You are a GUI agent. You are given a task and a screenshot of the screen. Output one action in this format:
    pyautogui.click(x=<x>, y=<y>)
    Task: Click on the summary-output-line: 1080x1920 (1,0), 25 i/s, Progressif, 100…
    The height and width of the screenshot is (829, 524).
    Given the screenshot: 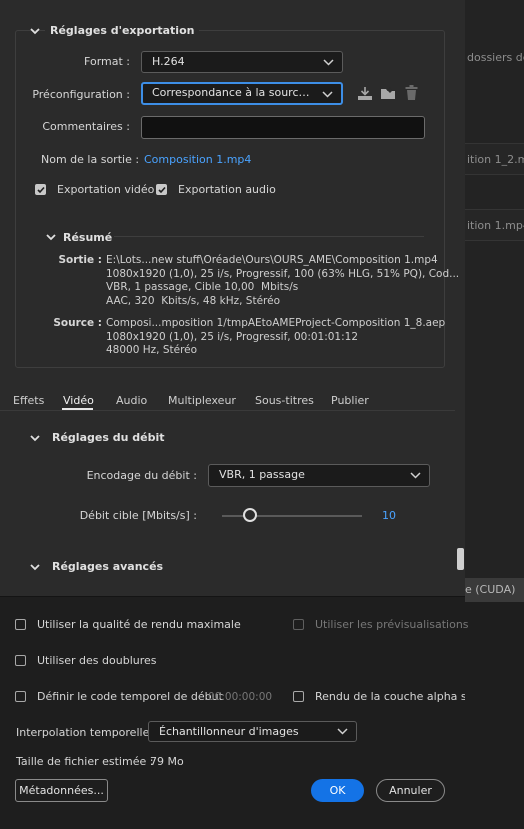 What is the action you would take?
    pyautogui.click(x=283, y=273)
    